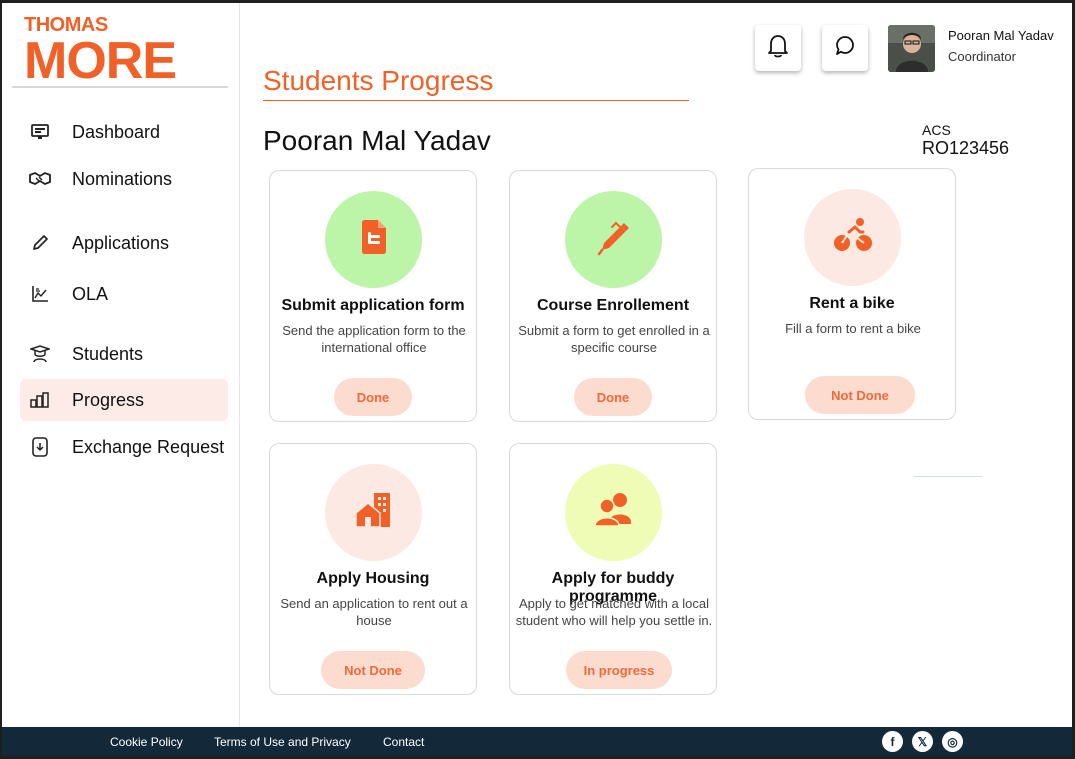  What do you see at coordinates (982, 56) in the screenshot?
I see `user-role: Coordinator` at bounding box center [982, 56].